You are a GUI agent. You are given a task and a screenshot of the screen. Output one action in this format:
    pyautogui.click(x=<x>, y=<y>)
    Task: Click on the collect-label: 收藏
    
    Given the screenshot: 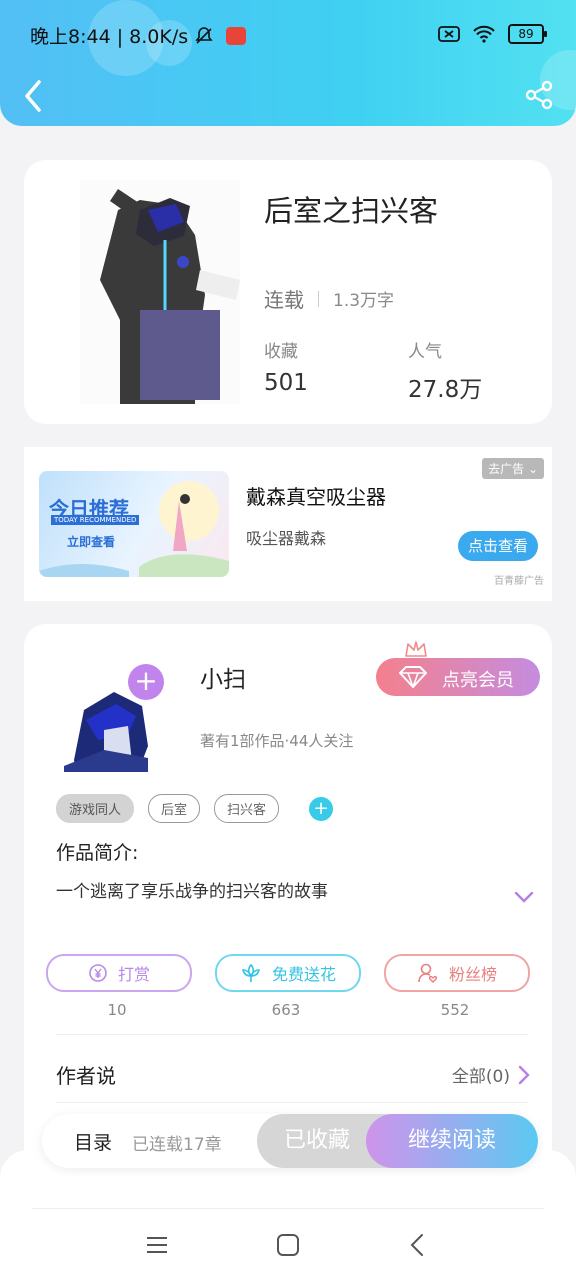 What is the action you would take?
    pyautogui.click(x=281, y=352)
    